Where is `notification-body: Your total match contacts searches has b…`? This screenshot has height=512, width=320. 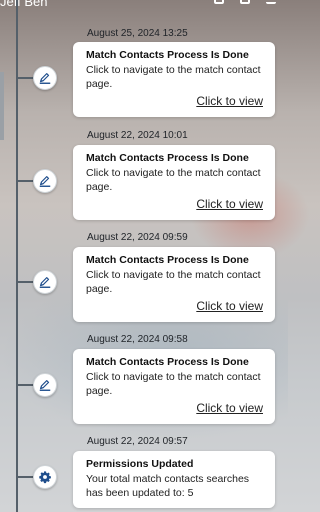
notification-body: Your total match contacts searches has b… is located at coordinates (168, 486).